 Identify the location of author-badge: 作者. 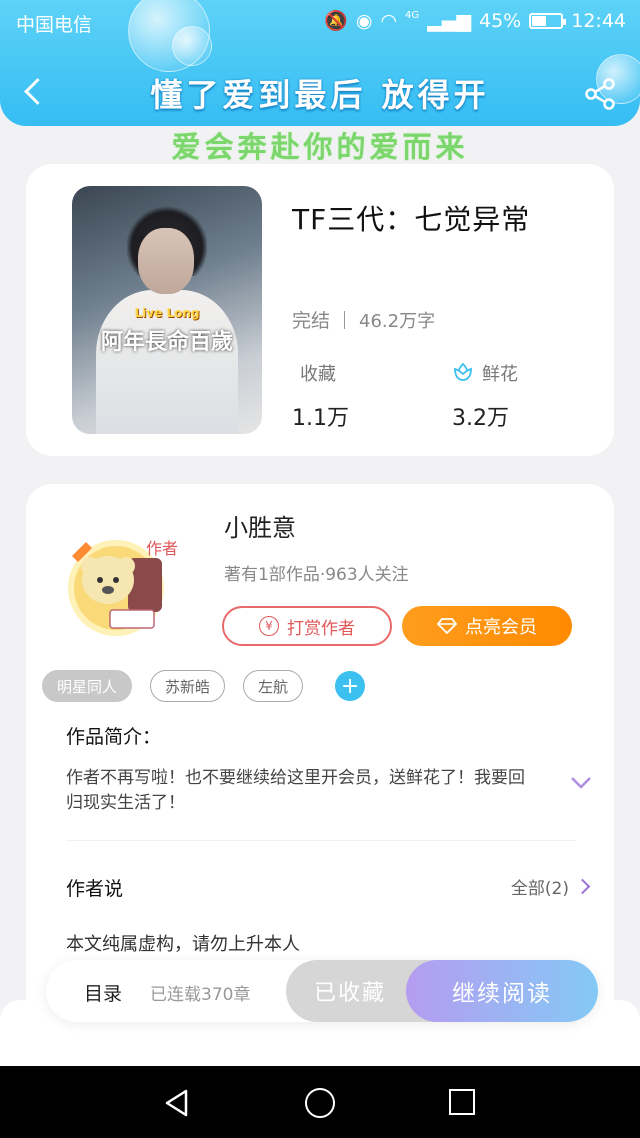
(162, 548).